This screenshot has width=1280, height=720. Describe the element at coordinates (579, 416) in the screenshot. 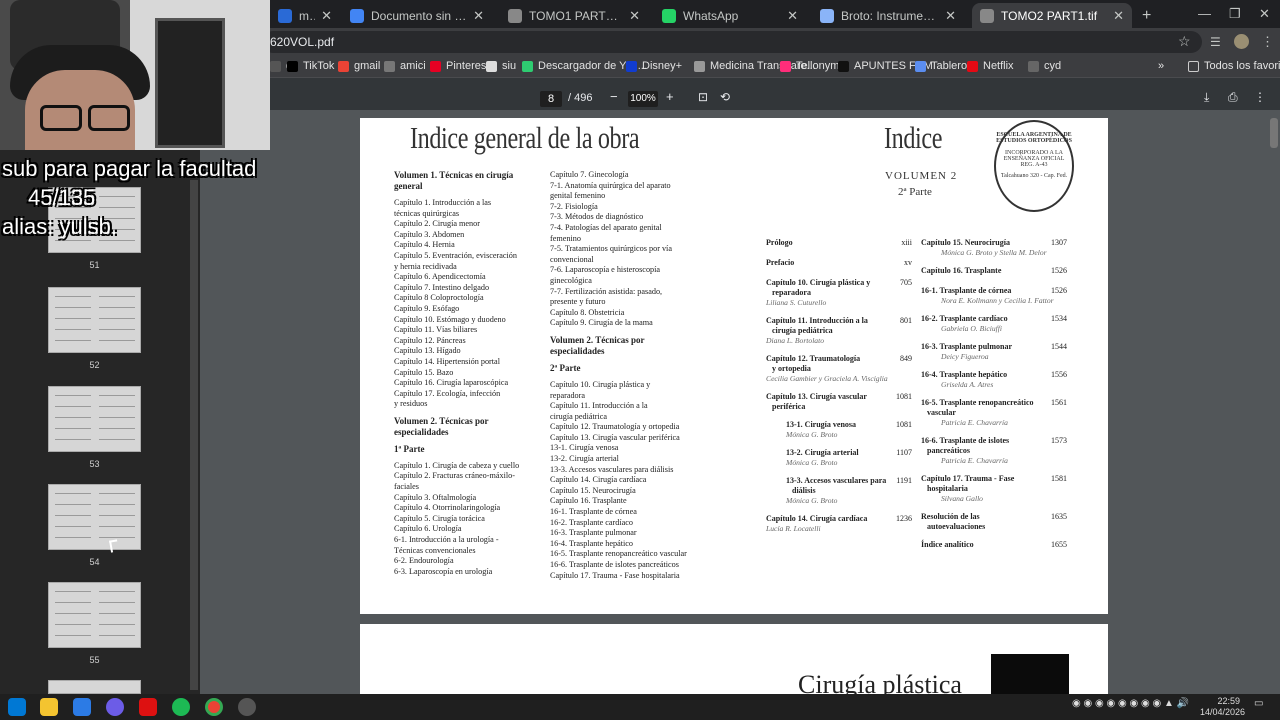

I see `toc-entry: cirugía pediátrica` at that location.